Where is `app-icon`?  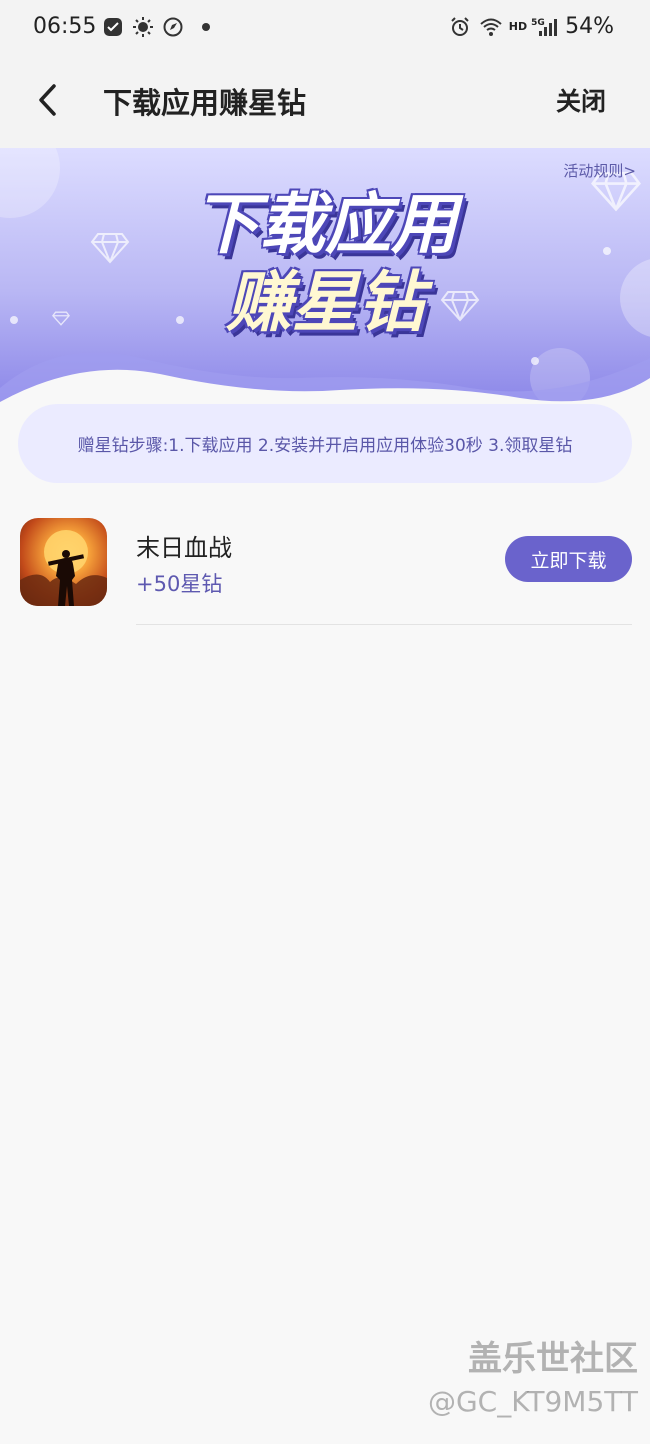 app-icon is located at coordinates (63, 562).